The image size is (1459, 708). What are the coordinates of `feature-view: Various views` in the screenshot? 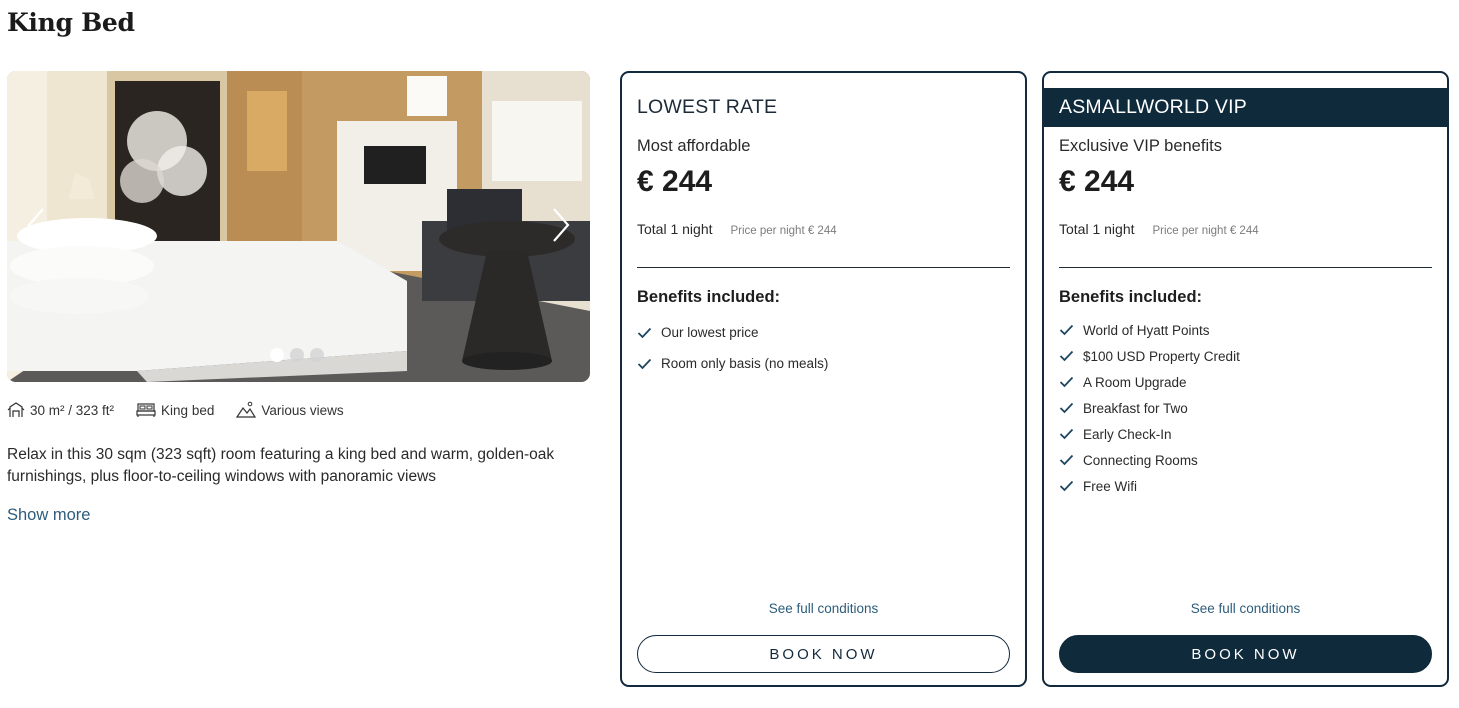 It's located at (290, 410).